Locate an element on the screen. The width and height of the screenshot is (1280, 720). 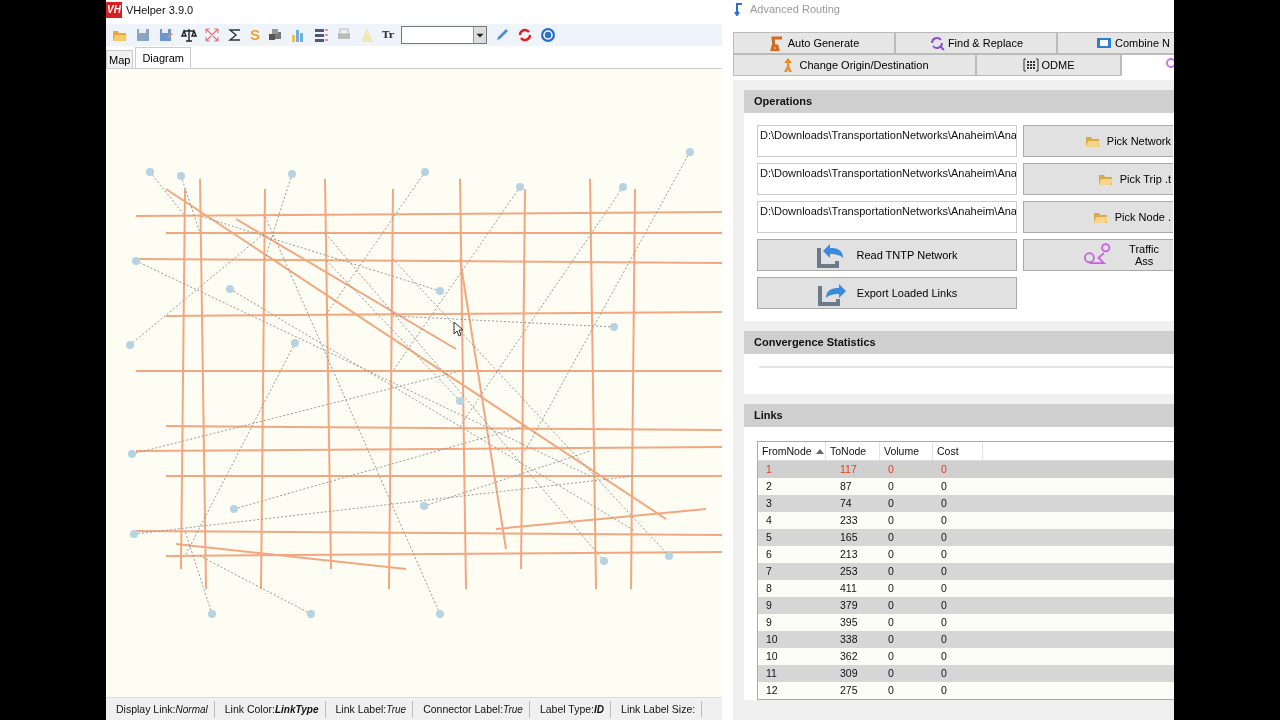
status-item: Display Link:Normal is located at coordinates (160, 709).